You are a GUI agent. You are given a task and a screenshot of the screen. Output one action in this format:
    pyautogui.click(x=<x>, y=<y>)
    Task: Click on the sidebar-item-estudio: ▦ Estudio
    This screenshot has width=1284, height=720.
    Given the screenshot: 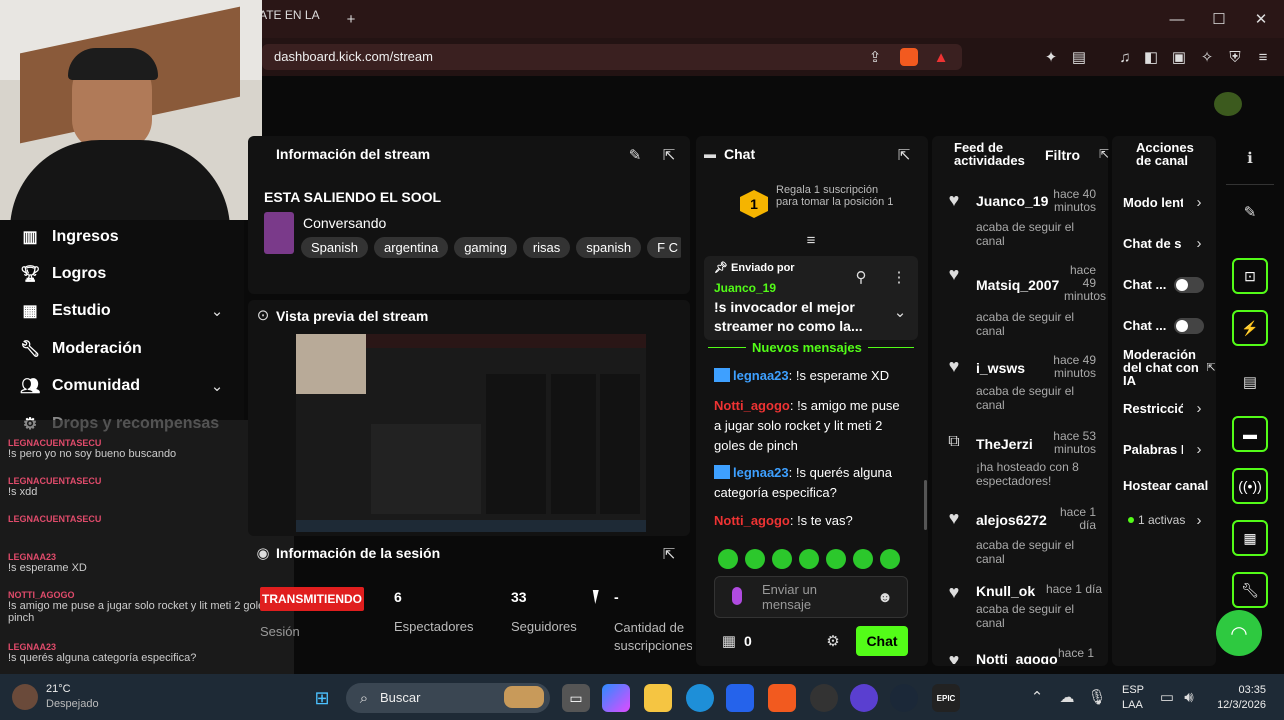 What is the action you would take?
    pyautogui.click(x=65, y=311)
    